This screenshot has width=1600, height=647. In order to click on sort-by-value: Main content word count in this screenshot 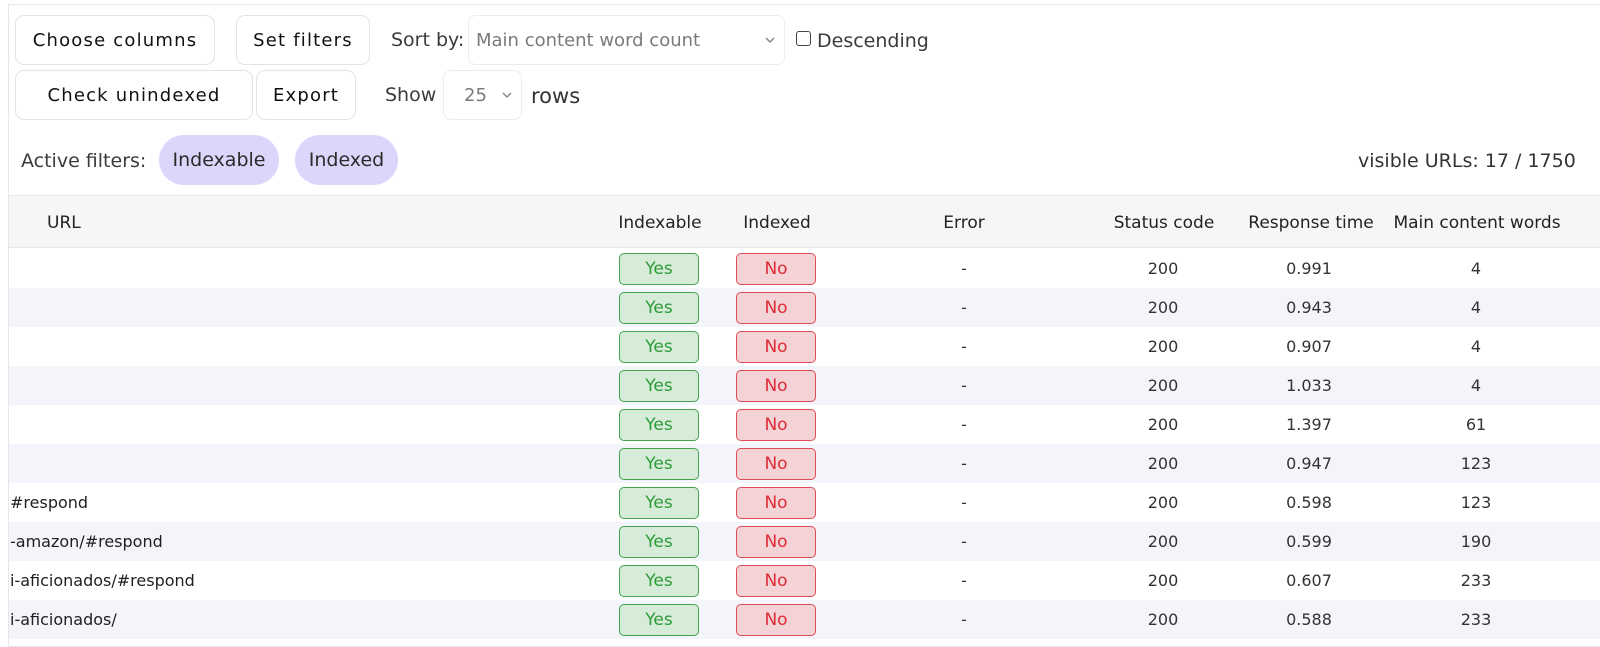, I will do `click(588, 40)`.